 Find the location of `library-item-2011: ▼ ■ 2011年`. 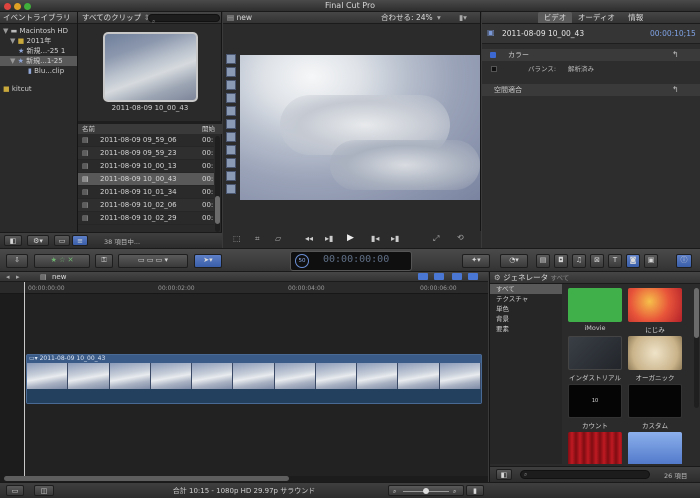

library-item-2011: ▼ ■ 2011年 is located at coordinates (38, 41).